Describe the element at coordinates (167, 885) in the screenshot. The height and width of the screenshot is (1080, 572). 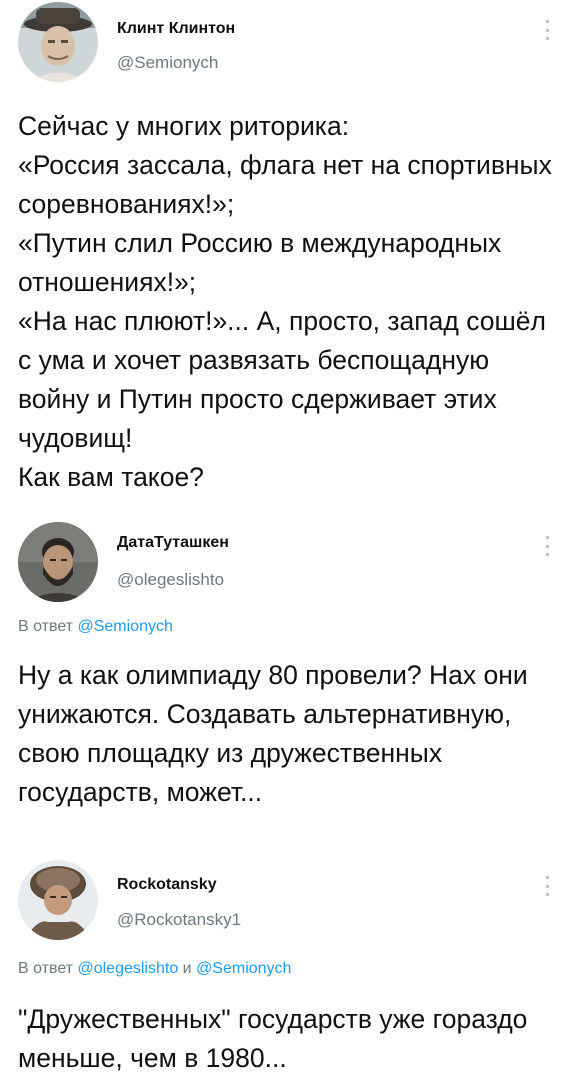
I see `display-name: Rockotansky` at that location.